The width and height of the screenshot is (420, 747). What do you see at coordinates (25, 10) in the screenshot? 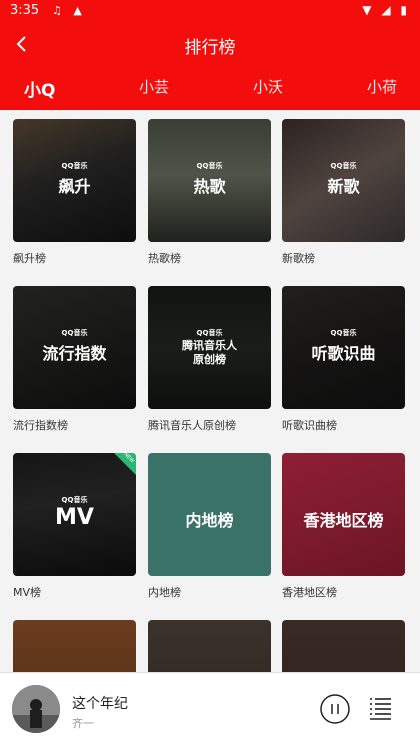
I see `status-time: 3:35` at bounding box center [25, 10].